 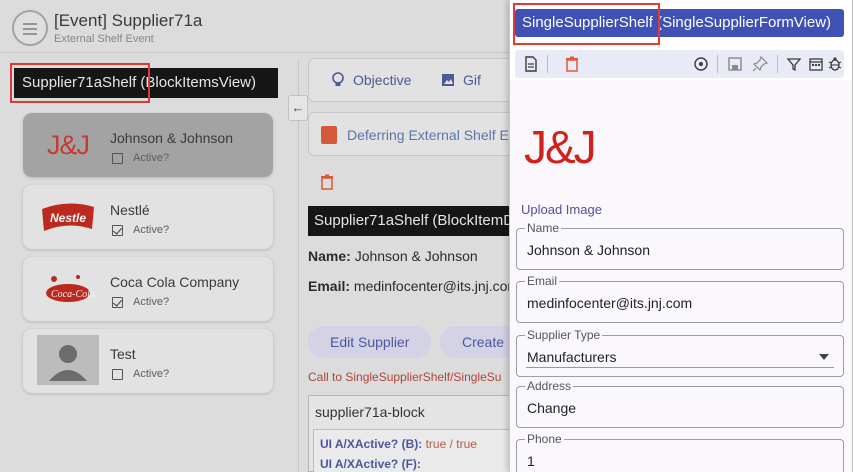 What do you see at coordinates (130, 210) in the screenshot?
I see `supplier-name: Nestlé` at bounding box center [130, 210].